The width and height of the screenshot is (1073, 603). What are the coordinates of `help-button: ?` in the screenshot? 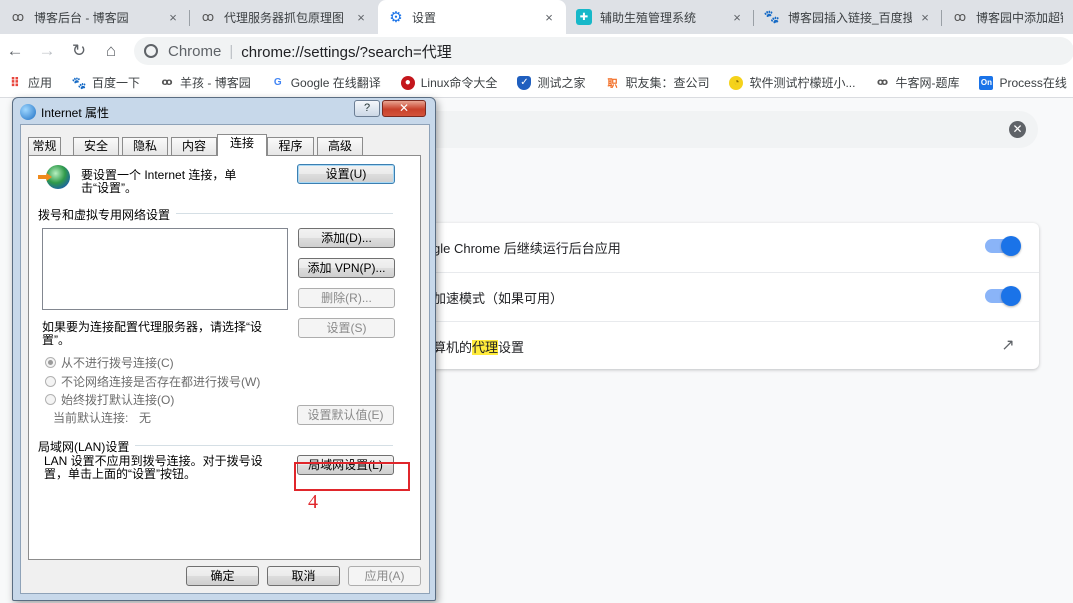 It's located at (367, 108).